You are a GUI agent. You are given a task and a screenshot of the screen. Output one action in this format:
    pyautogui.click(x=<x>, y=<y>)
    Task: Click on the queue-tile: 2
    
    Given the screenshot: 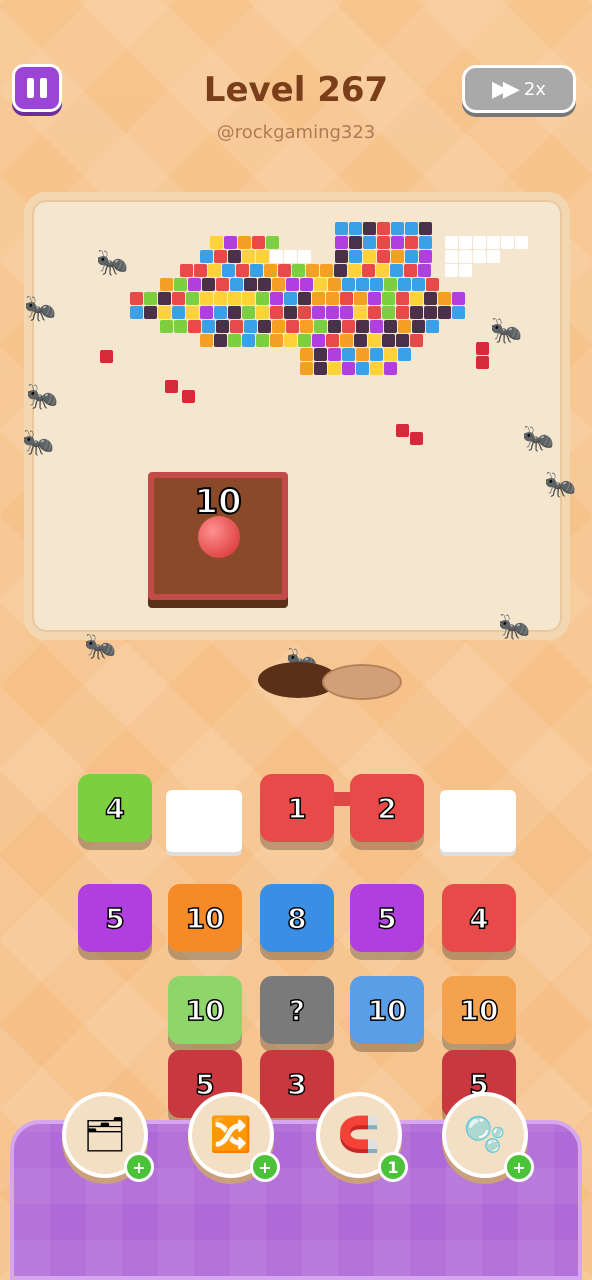 What is the action you would take?
    pyautogui.click(x=387, y=808)
    